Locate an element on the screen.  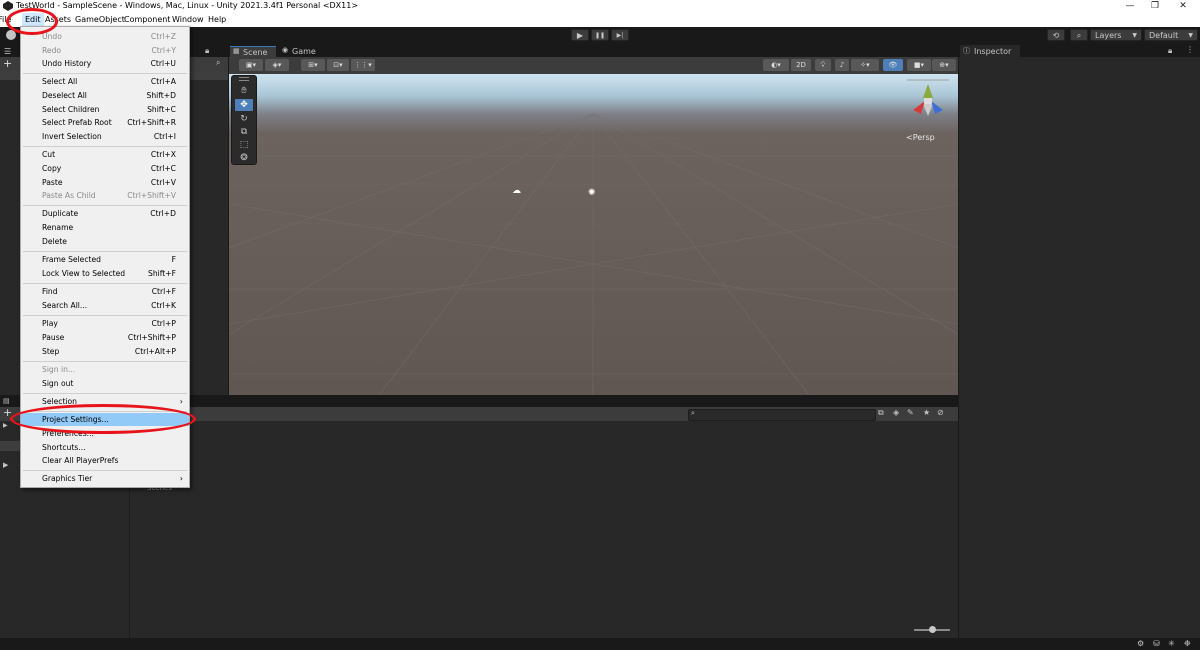
orientation-dropdown: ◐▾ is located at coordinates (776, 65).